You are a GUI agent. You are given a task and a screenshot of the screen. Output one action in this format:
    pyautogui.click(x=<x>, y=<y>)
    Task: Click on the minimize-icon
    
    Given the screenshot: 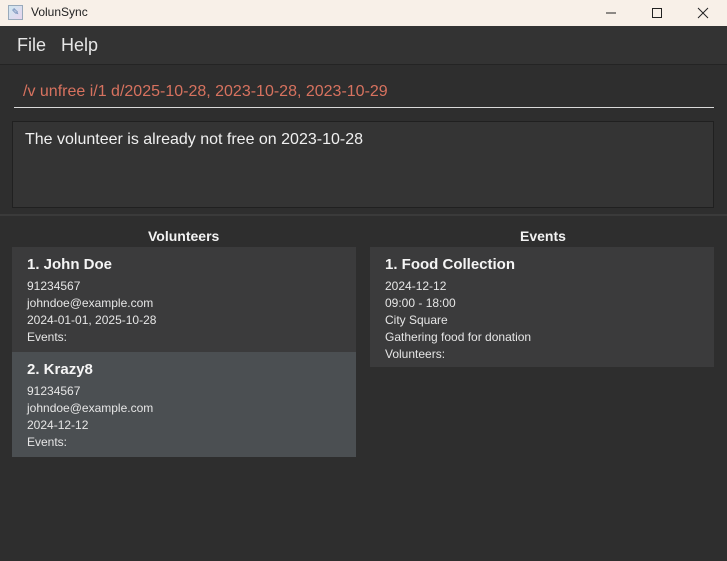 What is the action you would take?
    pyautogui.click(x=611, y=13)
    